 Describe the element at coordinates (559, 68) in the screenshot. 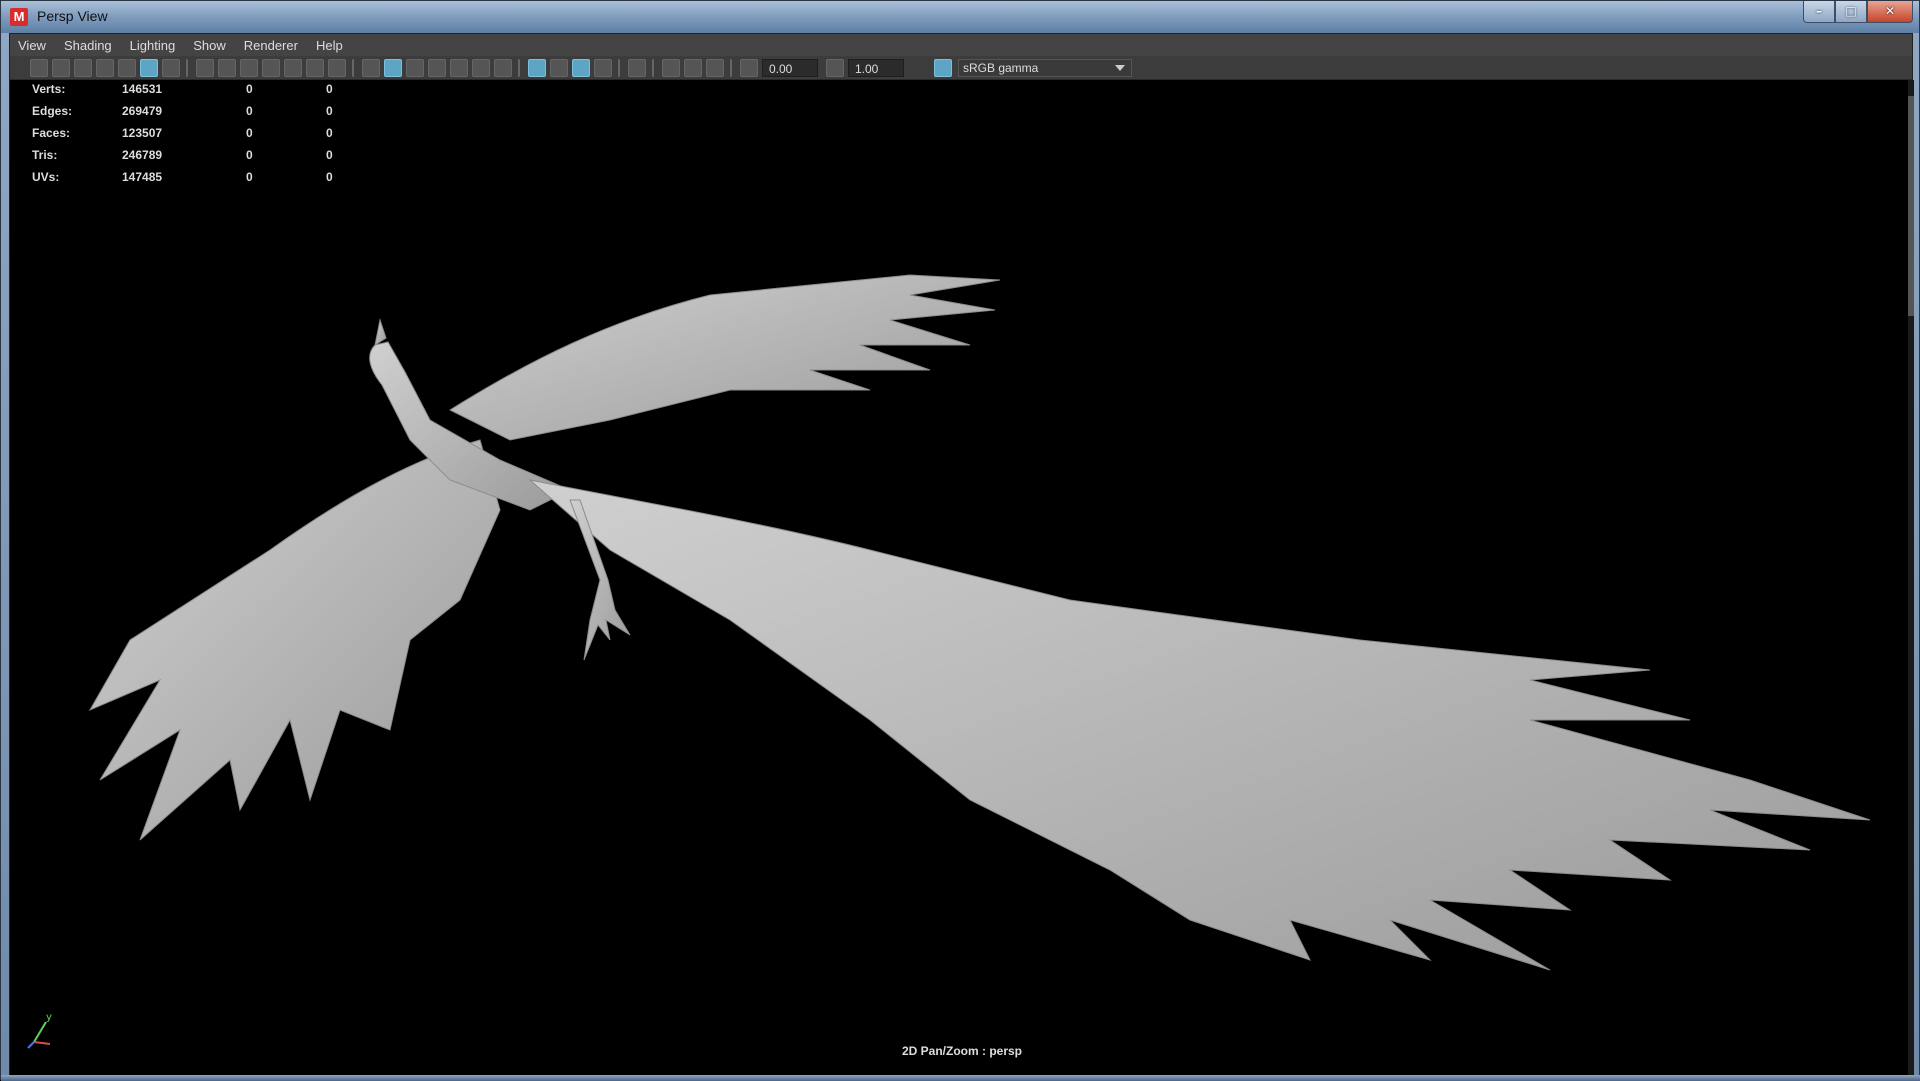

I see `motion-blur-icon` at that location.